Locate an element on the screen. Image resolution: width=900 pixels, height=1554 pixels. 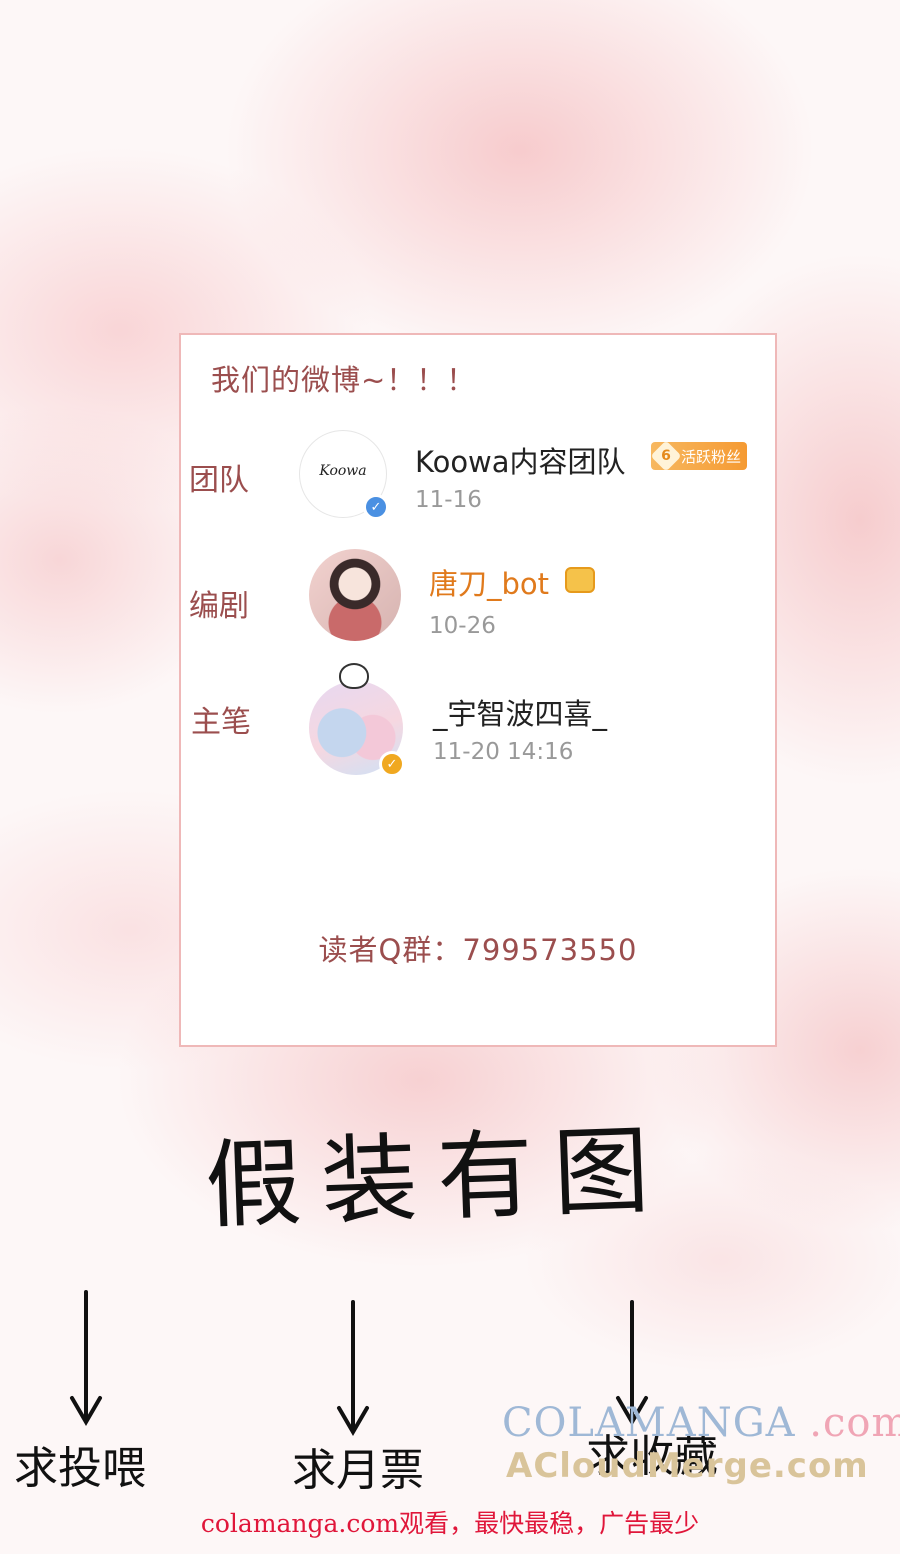
crown-icon is located at coordinates (580, 580).